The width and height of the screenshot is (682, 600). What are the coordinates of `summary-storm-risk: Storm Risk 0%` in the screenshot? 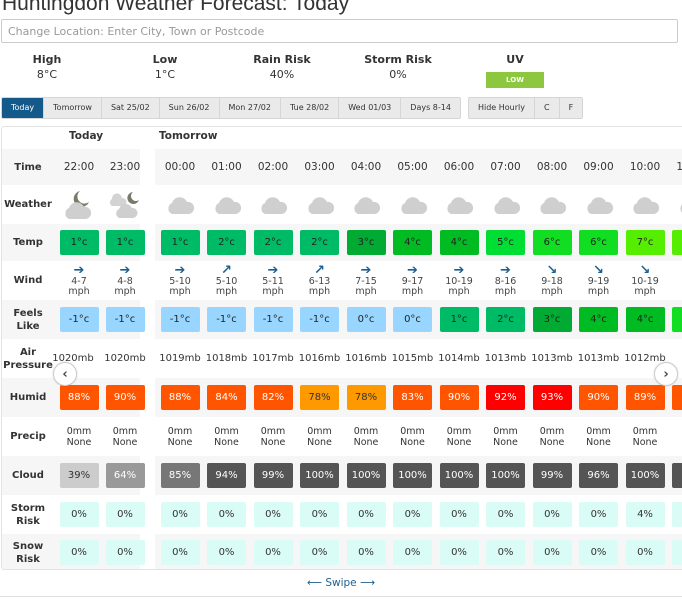 It's located at (398, 68).